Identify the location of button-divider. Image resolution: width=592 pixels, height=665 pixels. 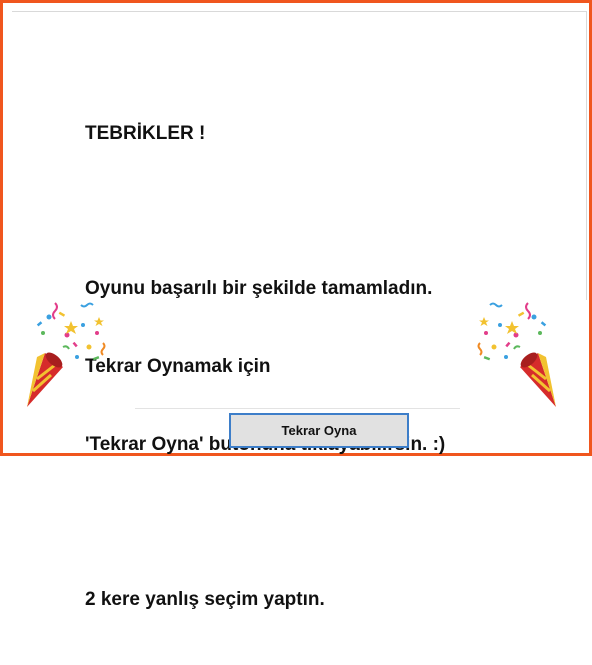
(297, 408).